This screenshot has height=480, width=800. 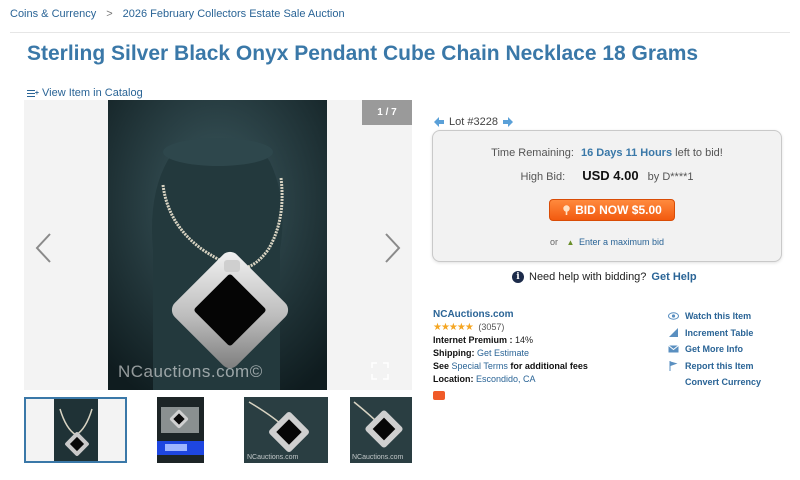 What do you see at coordinates (718, 316) in the screenshot?
I see `watch-item-label: Watch this Item` at bounding box center [718, 316].